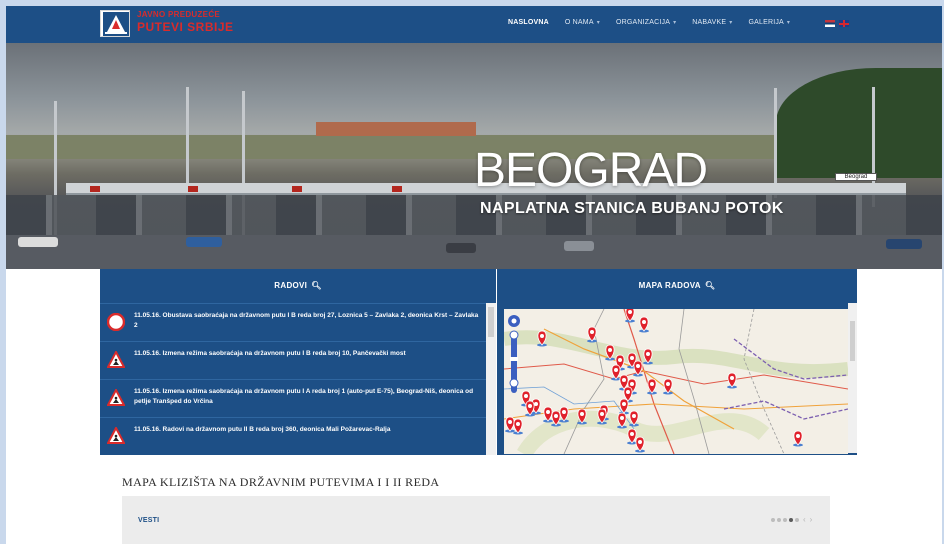 Image resolution: width=944 pixels, height=544 pixels. Describe the element at coordinates (669, 285) in the screenshot. I see `mapa-radova-heading-label: MAPA RADOVA` at that location.